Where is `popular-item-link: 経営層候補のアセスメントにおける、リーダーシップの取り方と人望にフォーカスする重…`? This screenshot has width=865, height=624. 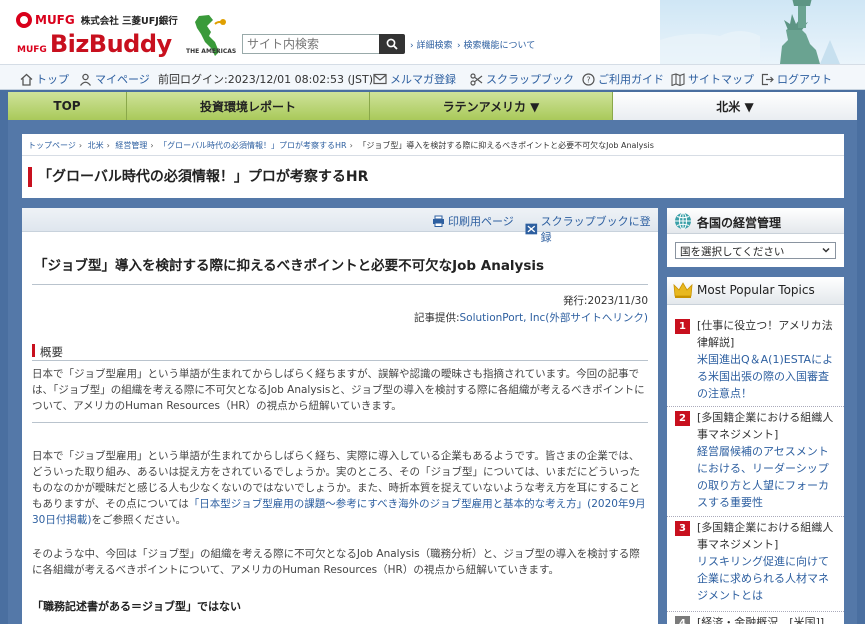 popular-item-link: 経営層候補のアセスメントにおける、リーダーシップの取り方と人望にフォーカスする重… is located at coordinates (768, 477).